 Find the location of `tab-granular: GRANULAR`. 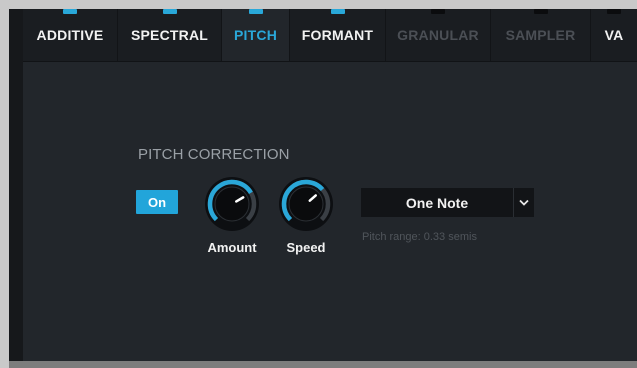

tab-granular: GRANULAR is located at coordinates (438, 35).